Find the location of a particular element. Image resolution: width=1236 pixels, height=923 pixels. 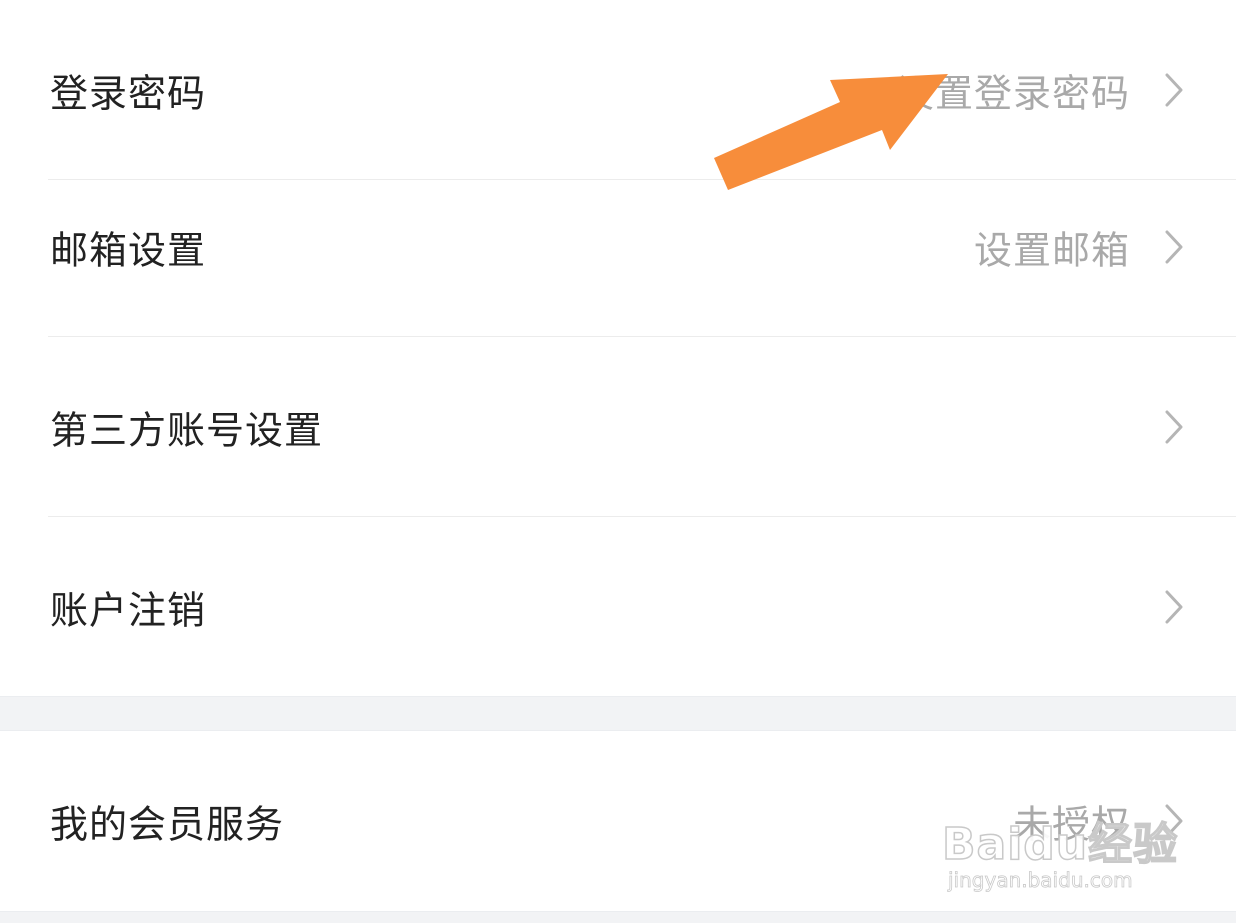

section-gap-bottom is located at coordinates (618, 917).